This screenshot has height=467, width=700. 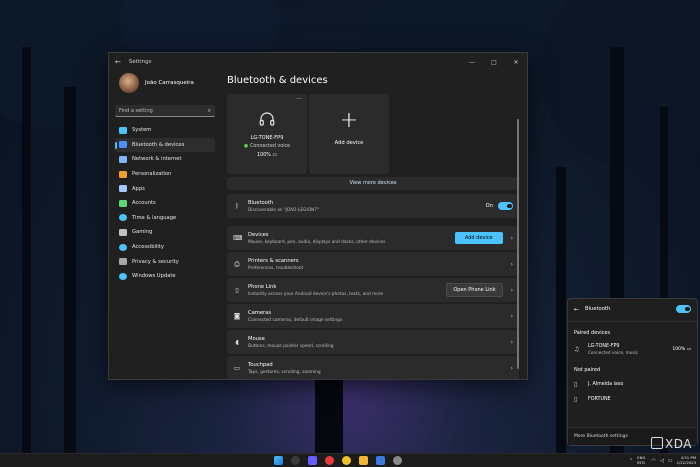 What do you see at coordinates (129, 83) in the screenshot?
I see `avatar` at bounding box center [129, 83].